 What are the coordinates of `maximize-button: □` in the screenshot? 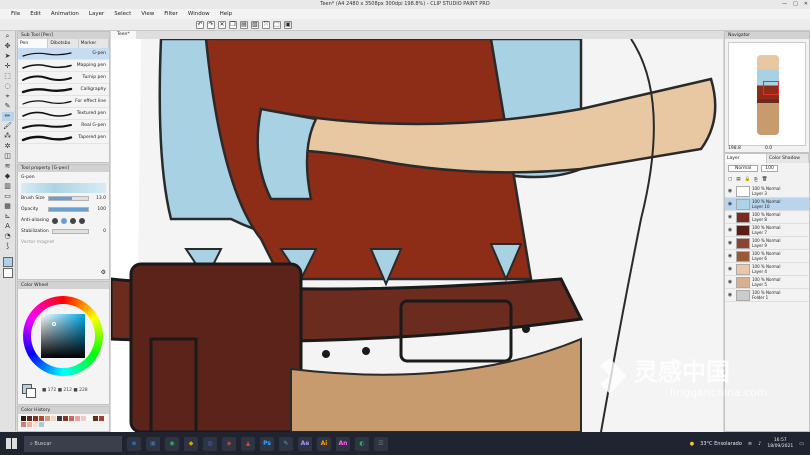 It's located at (795, 4).